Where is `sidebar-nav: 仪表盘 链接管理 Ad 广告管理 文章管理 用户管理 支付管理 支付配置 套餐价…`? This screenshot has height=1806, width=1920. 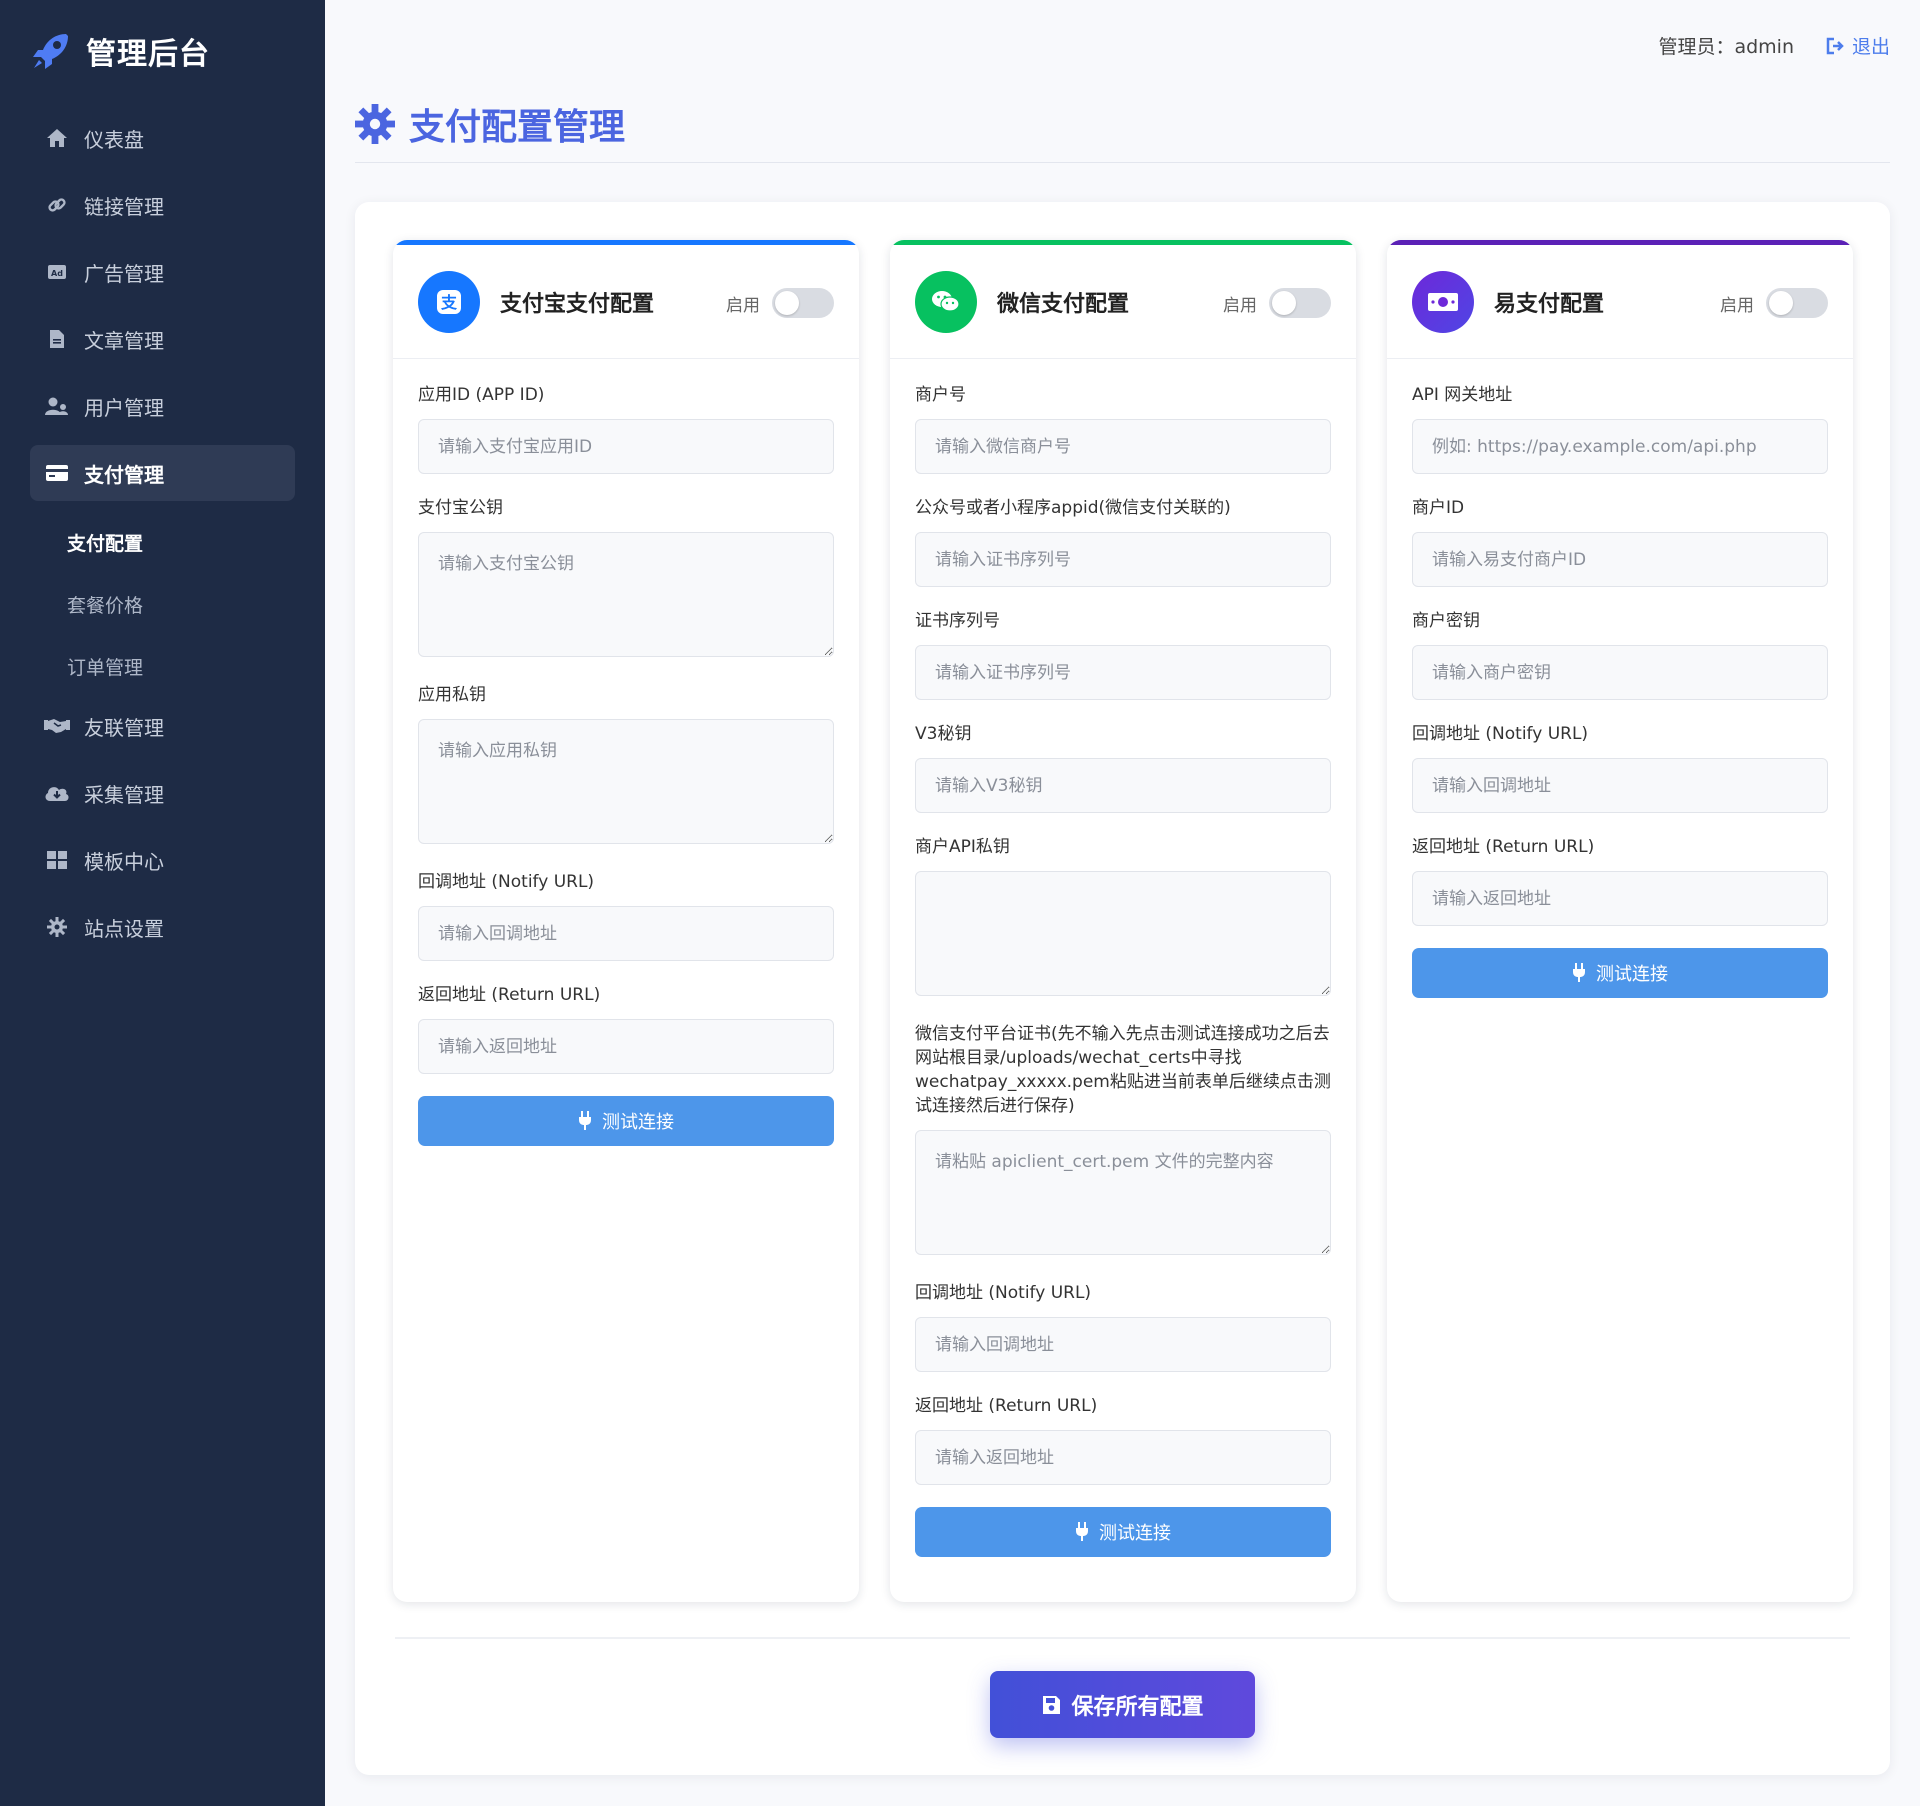
sidebar-nav: 仪表盘 链接管理 Ad 广告管理 文章管理 用户管理 支付管理 支付配置 套餐价… is located at coordinates (162, 528).